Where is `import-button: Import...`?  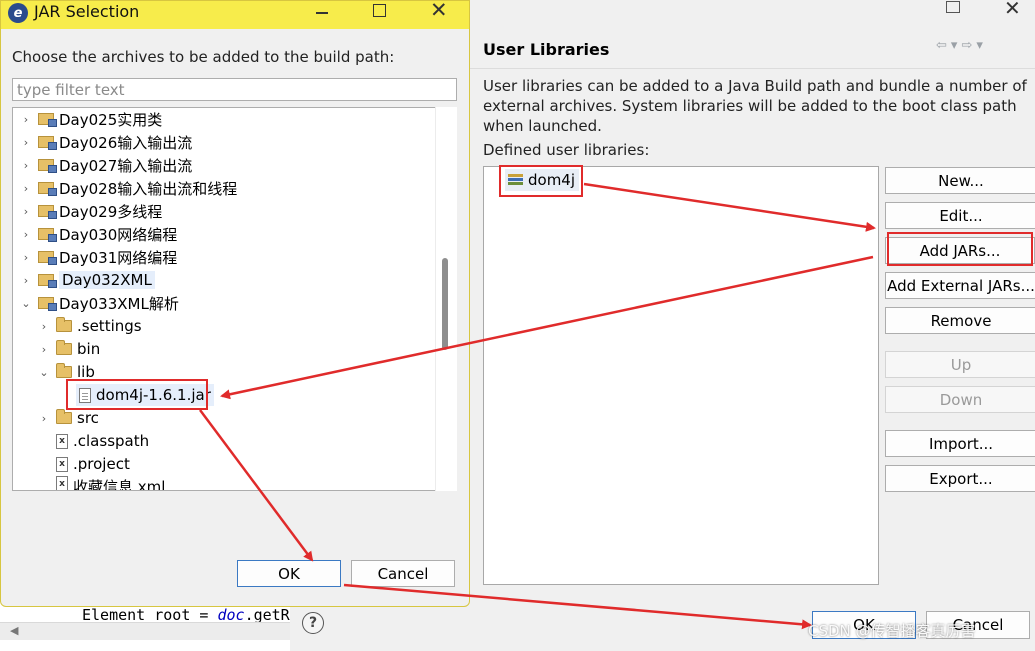
import-button: Import... is located at coordinates (960, 443).